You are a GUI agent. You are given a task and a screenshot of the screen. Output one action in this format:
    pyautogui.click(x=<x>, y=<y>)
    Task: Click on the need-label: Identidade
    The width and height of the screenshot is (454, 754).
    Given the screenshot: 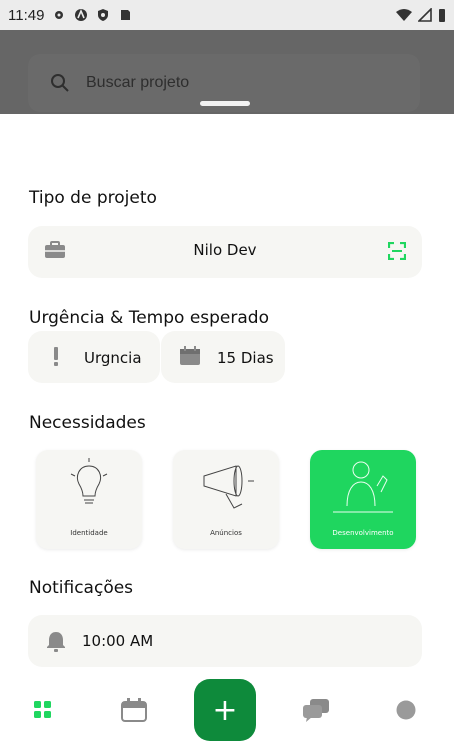 What is the action you would take?
    pyautogui.click(x=89, y=533)
    